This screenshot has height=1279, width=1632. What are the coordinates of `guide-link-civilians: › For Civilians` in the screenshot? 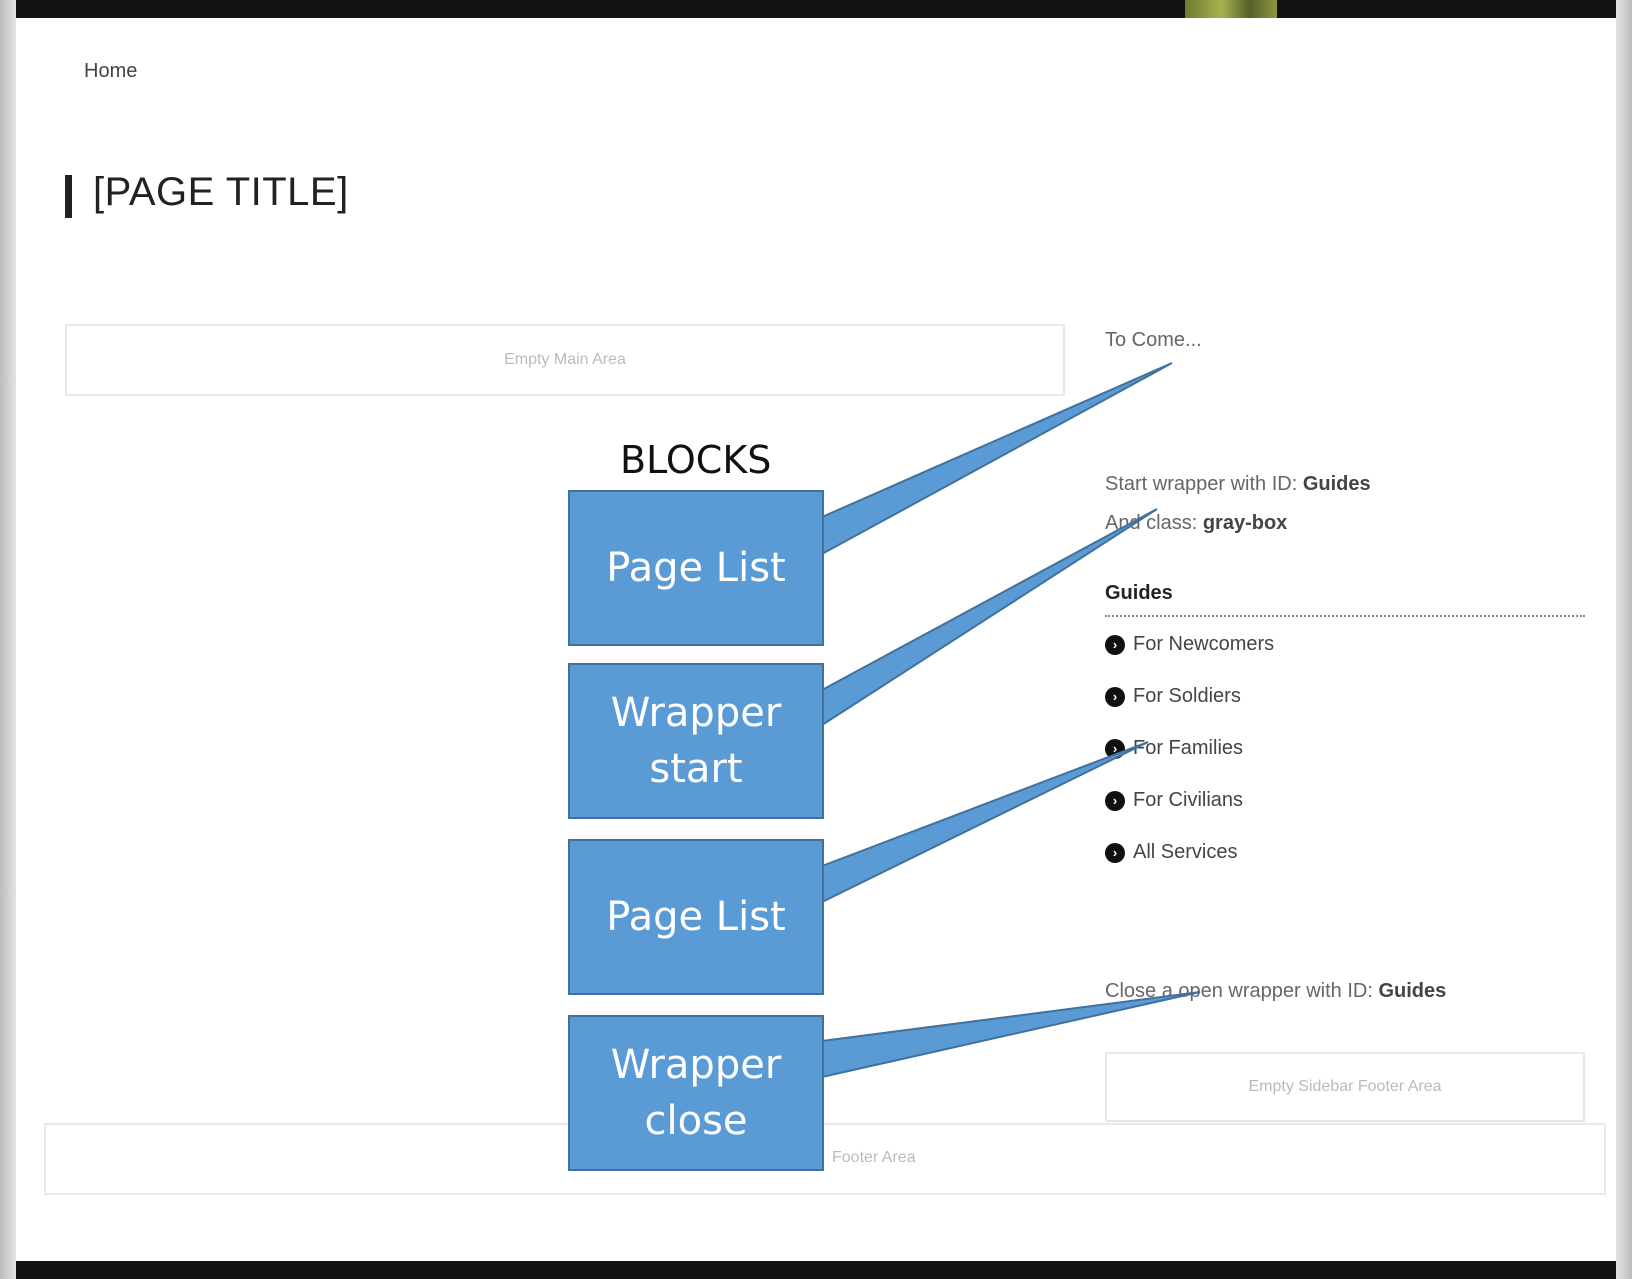 It's located at (1174, 800).